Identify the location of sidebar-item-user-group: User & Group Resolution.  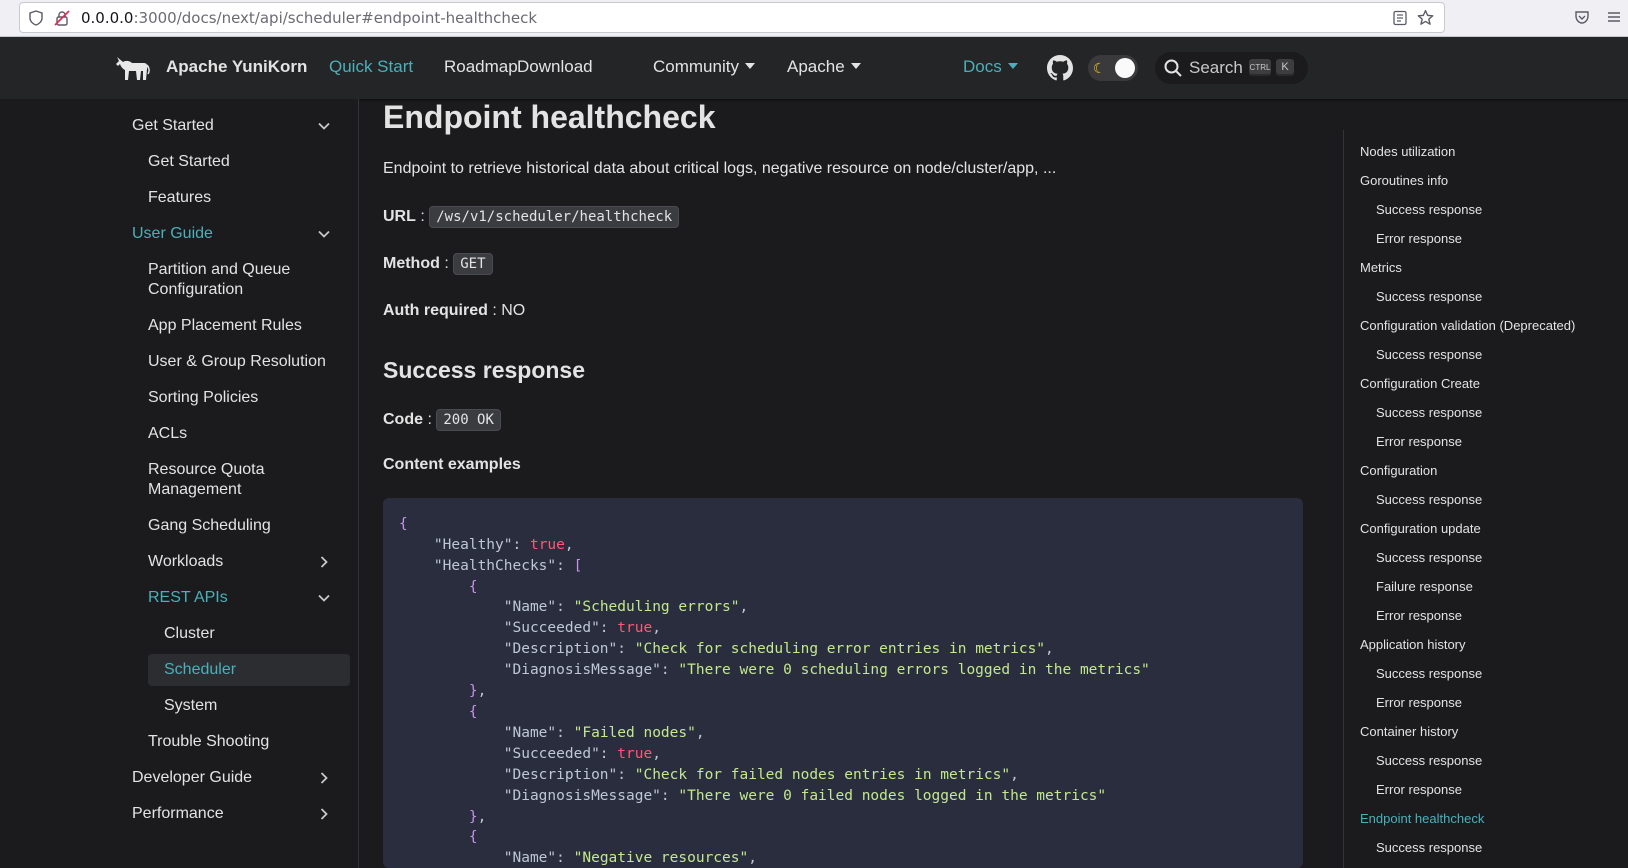
(246, 362).